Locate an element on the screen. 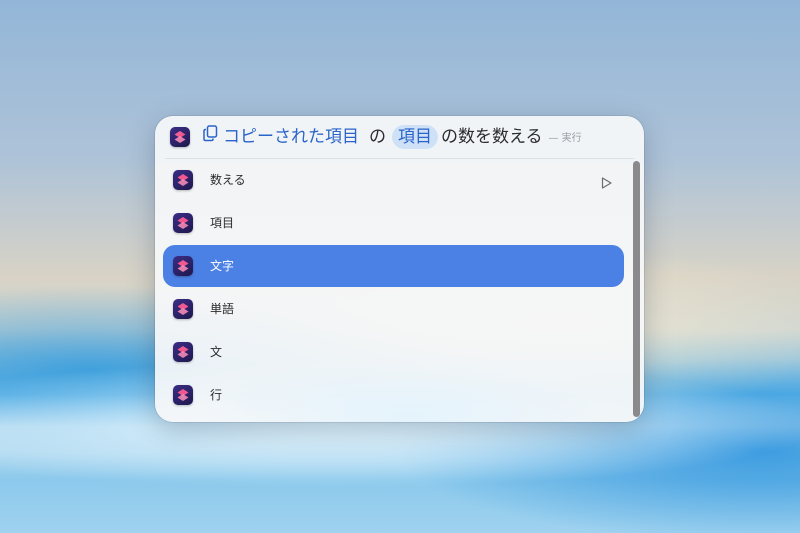 This screenshot has height=533, width=800. suggestion-item-items: 項目 is located at coordinates (393, 223).